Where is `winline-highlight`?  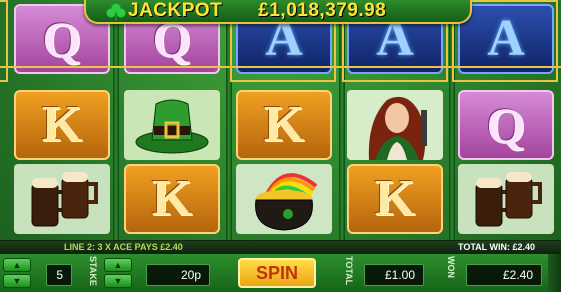 winline-highlight is located at coordinates (4, 41).